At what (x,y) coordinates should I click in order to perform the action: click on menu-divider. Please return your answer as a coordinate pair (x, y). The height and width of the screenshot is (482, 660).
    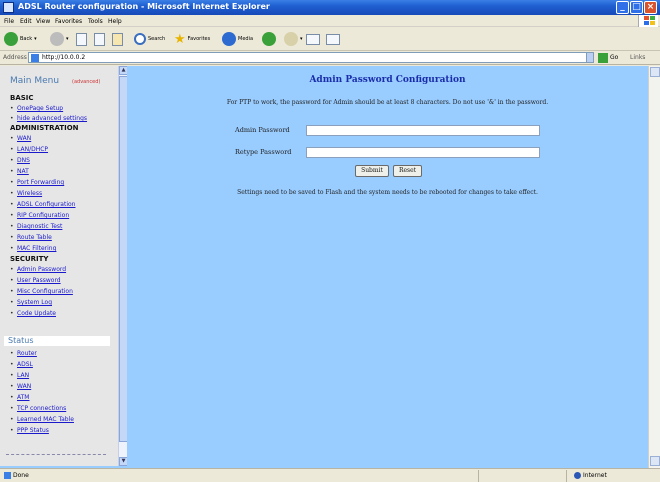
    Looking at the image, I should click on (56, 457).